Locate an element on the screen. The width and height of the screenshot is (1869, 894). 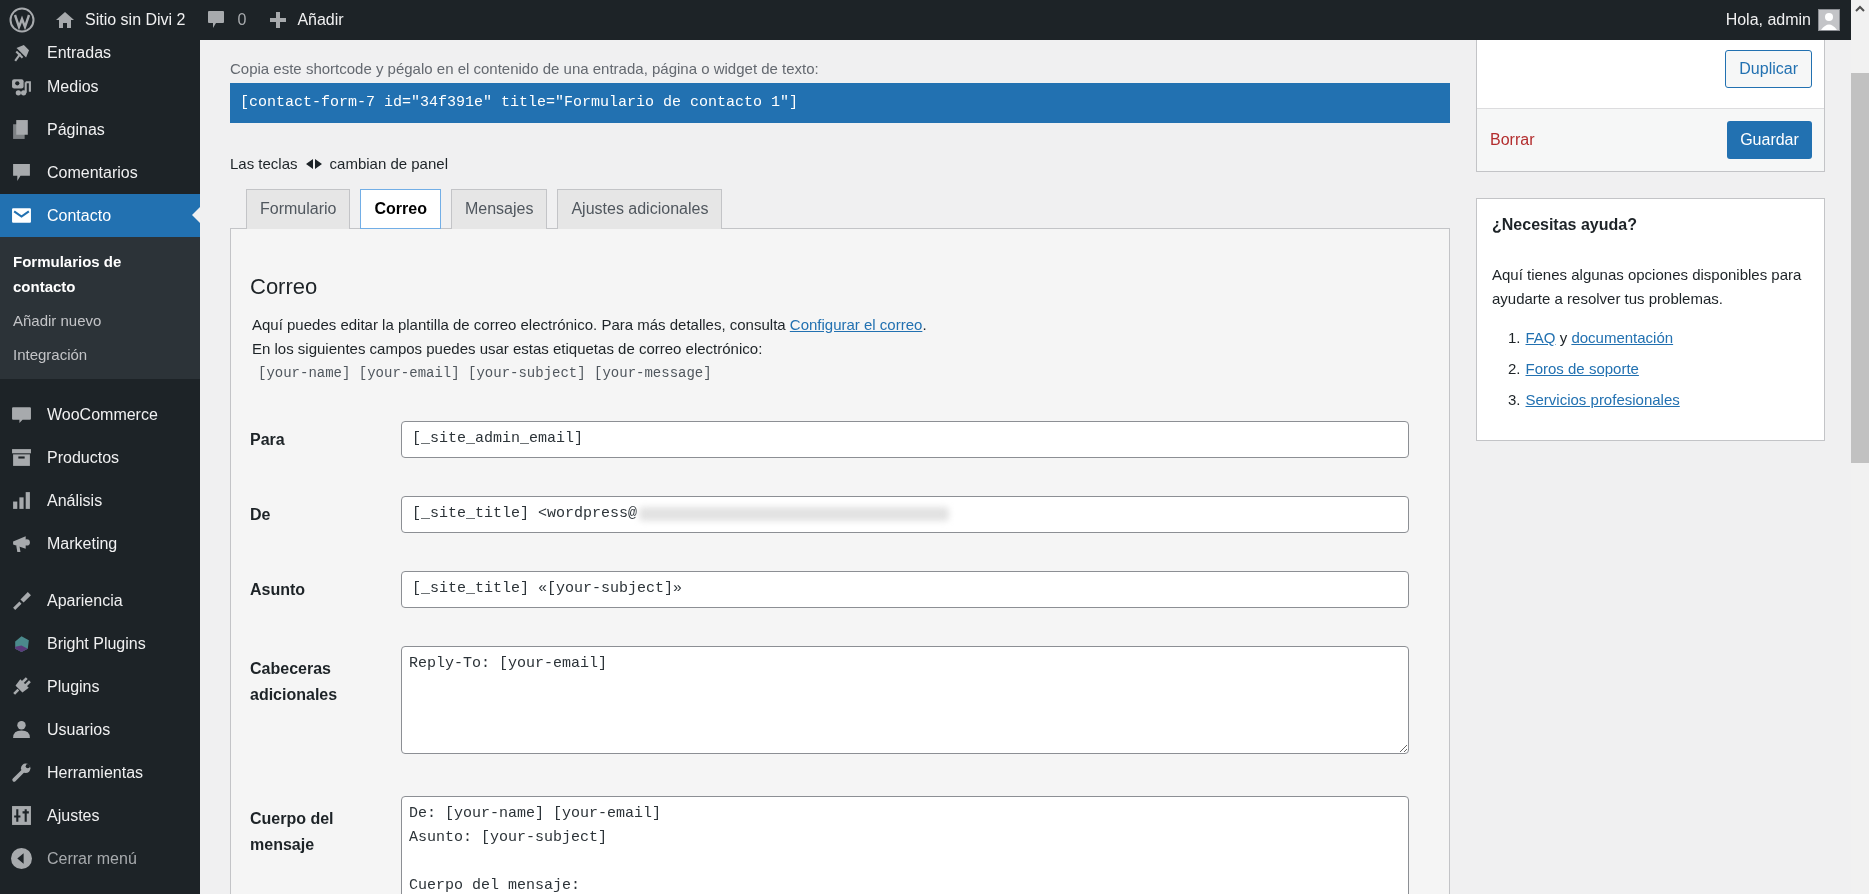
list-number: 2. is located at coordinates (1514, 369).